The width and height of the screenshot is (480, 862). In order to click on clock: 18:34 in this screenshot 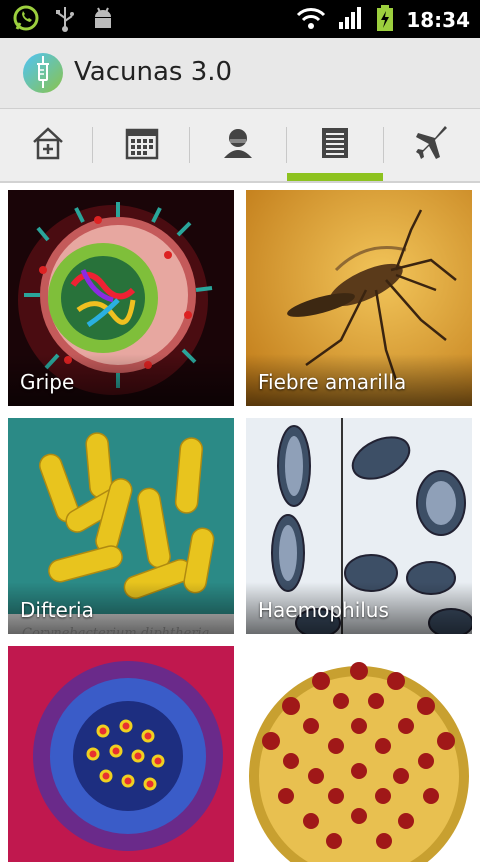, I will do `click(438, 20)`.